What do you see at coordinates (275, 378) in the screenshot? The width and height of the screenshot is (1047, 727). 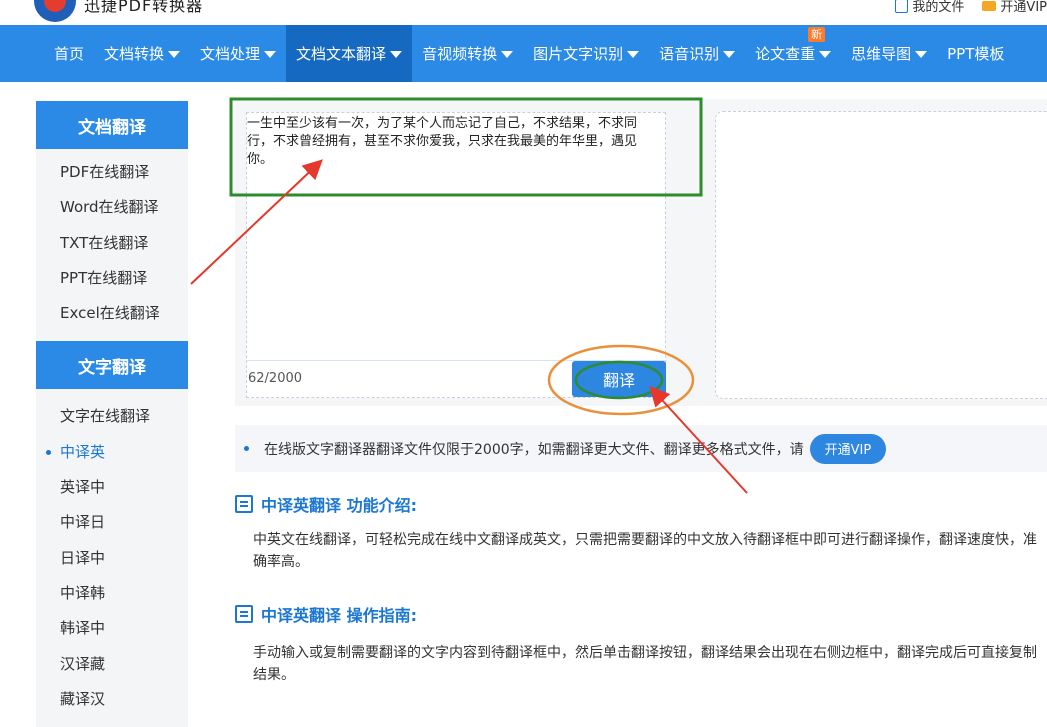 I see `char-count: 62/2000` at bounding box center [275, 378].